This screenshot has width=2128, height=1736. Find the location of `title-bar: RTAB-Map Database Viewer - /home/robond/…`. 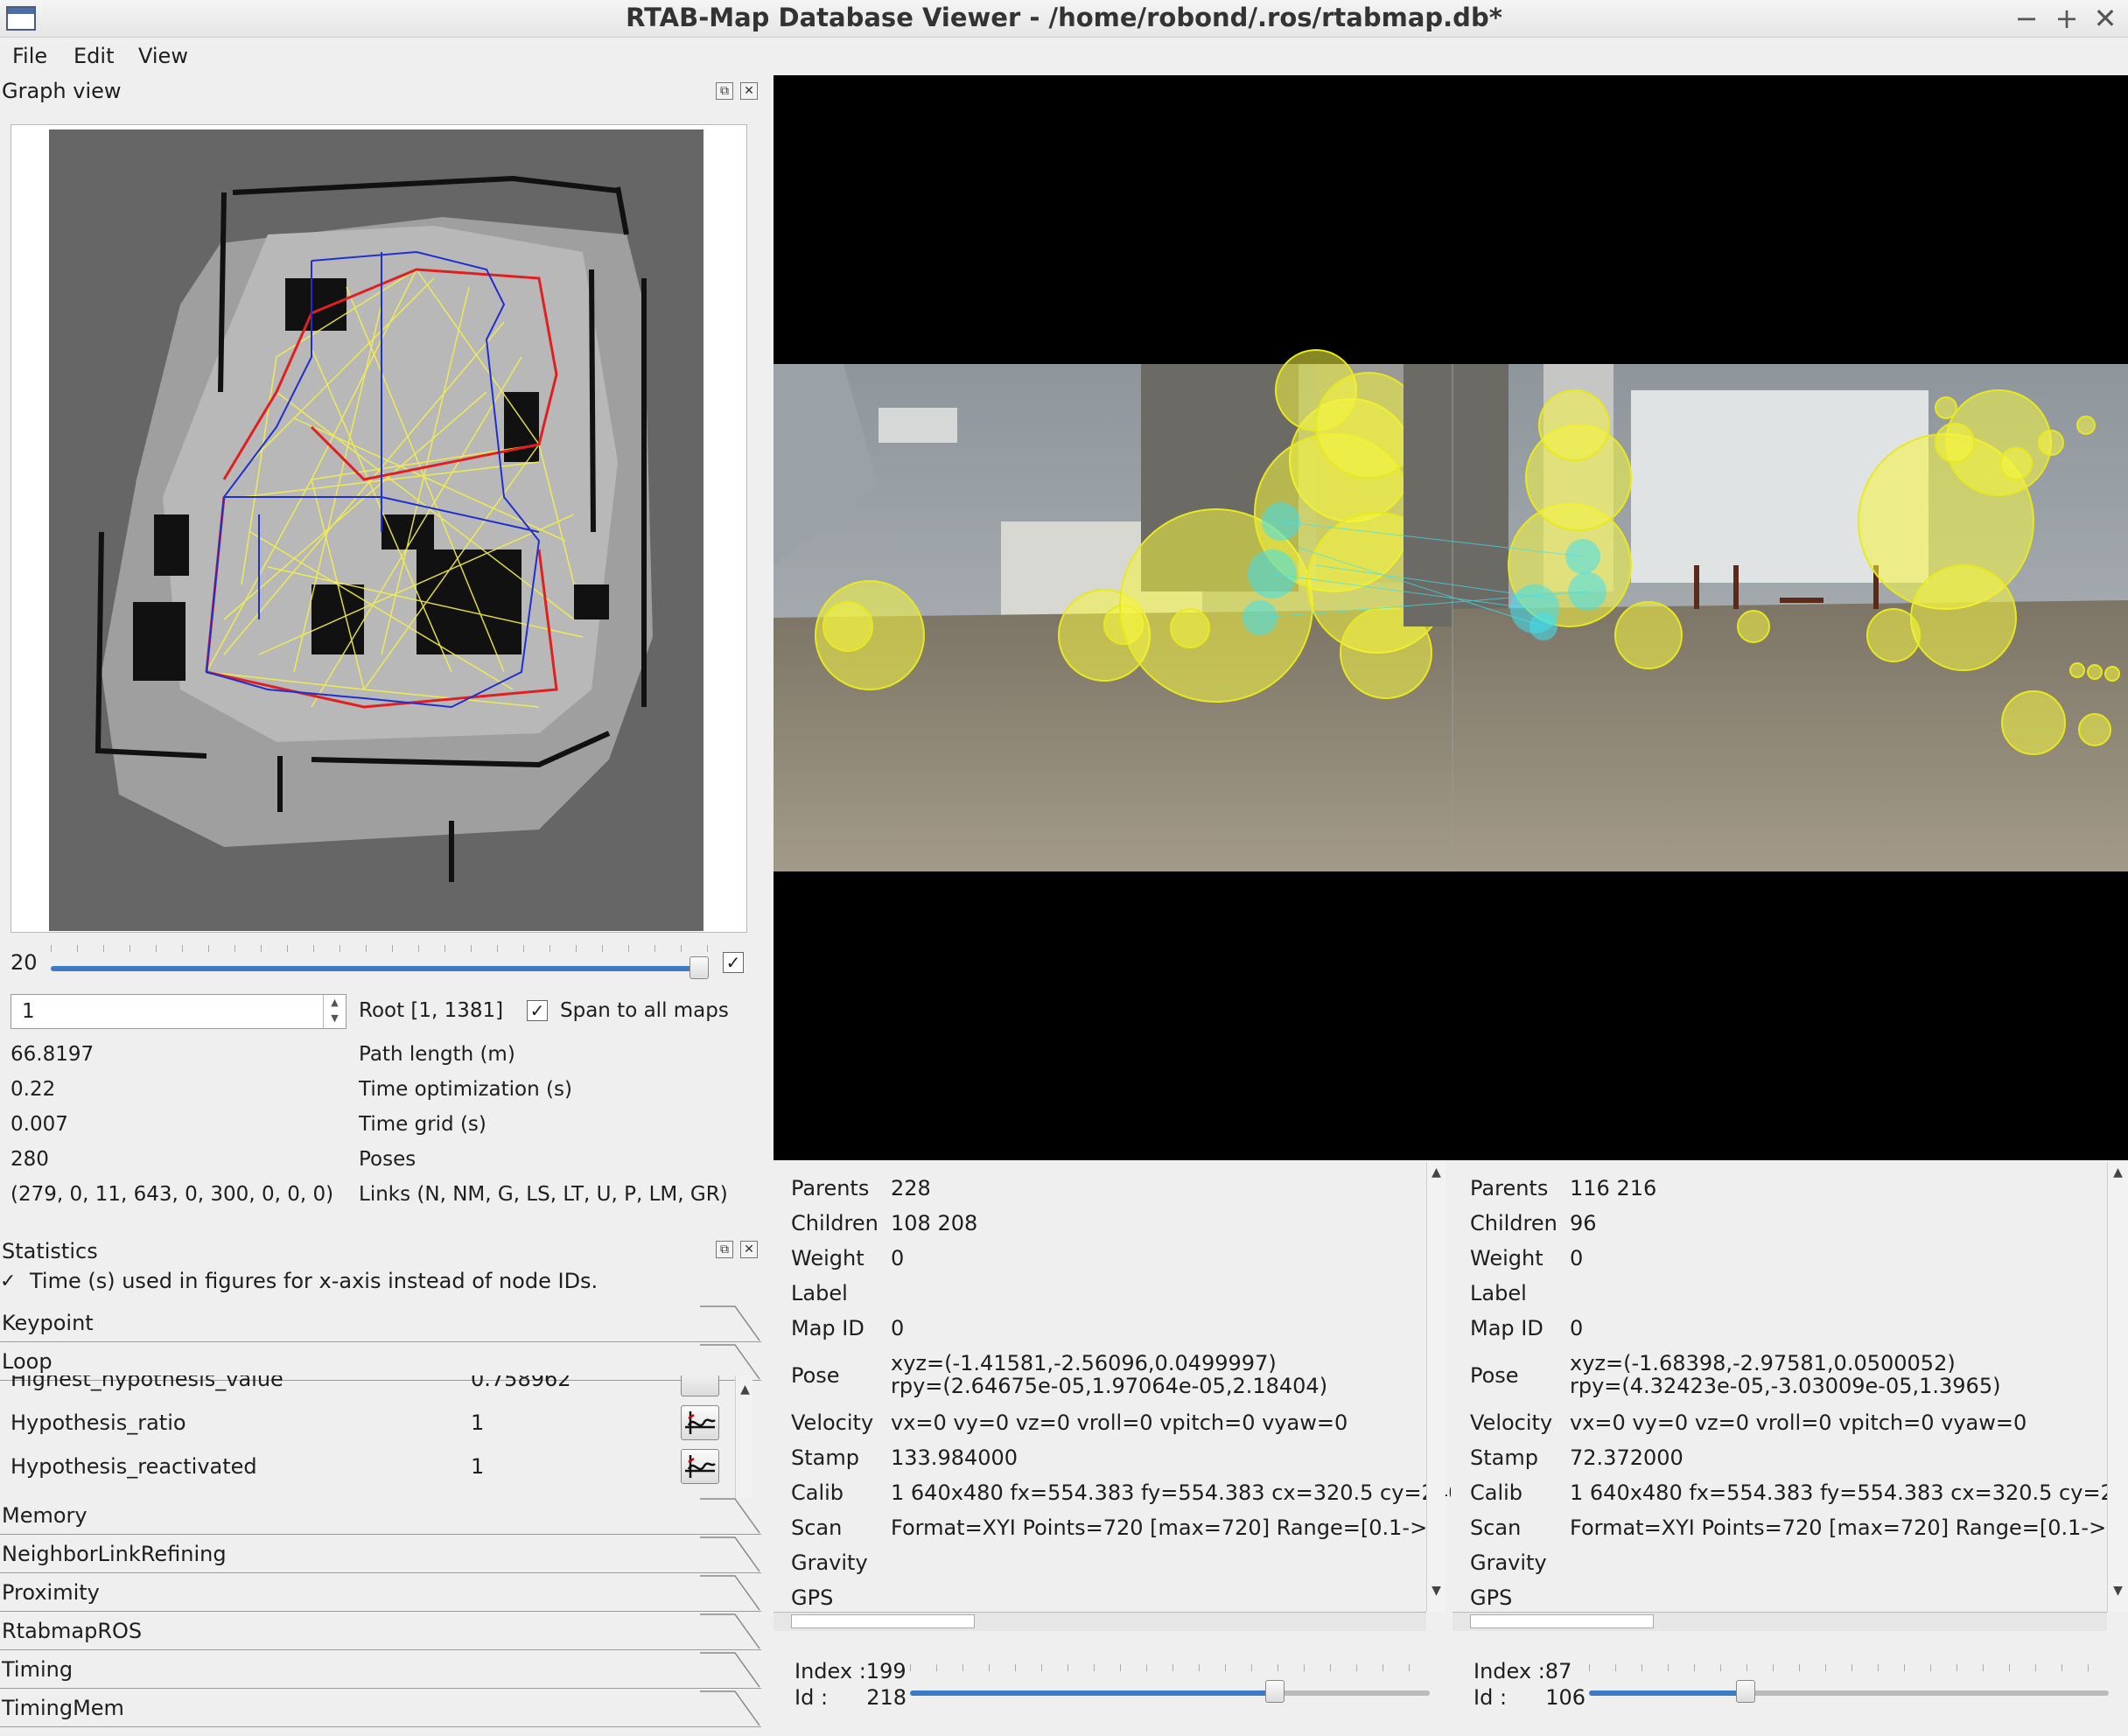

title-bar: RTAB-Map Database Viewer - /home/robond/… is located at coordinates (1064, 19).